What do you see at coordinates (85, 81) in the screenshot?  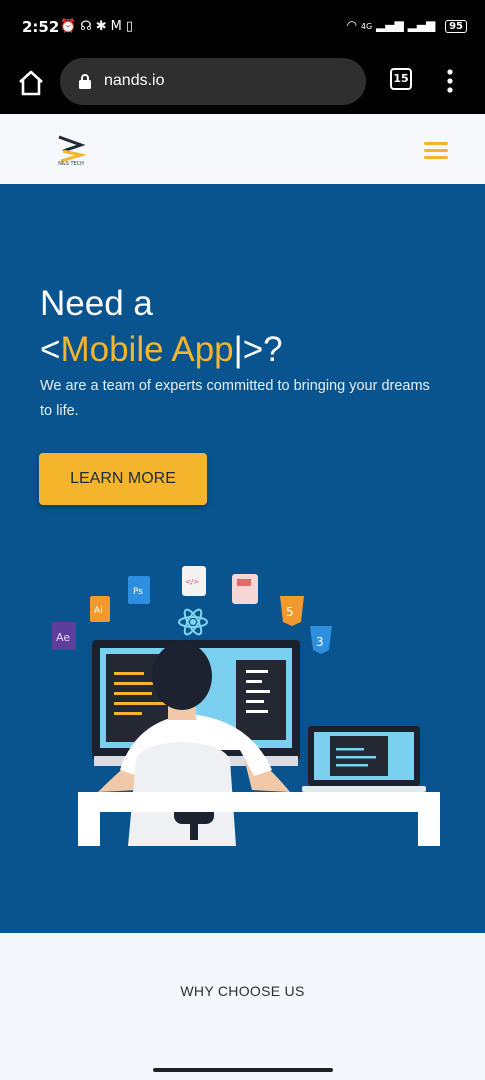 I see `lock-icon` at bounding box center [85, 81].